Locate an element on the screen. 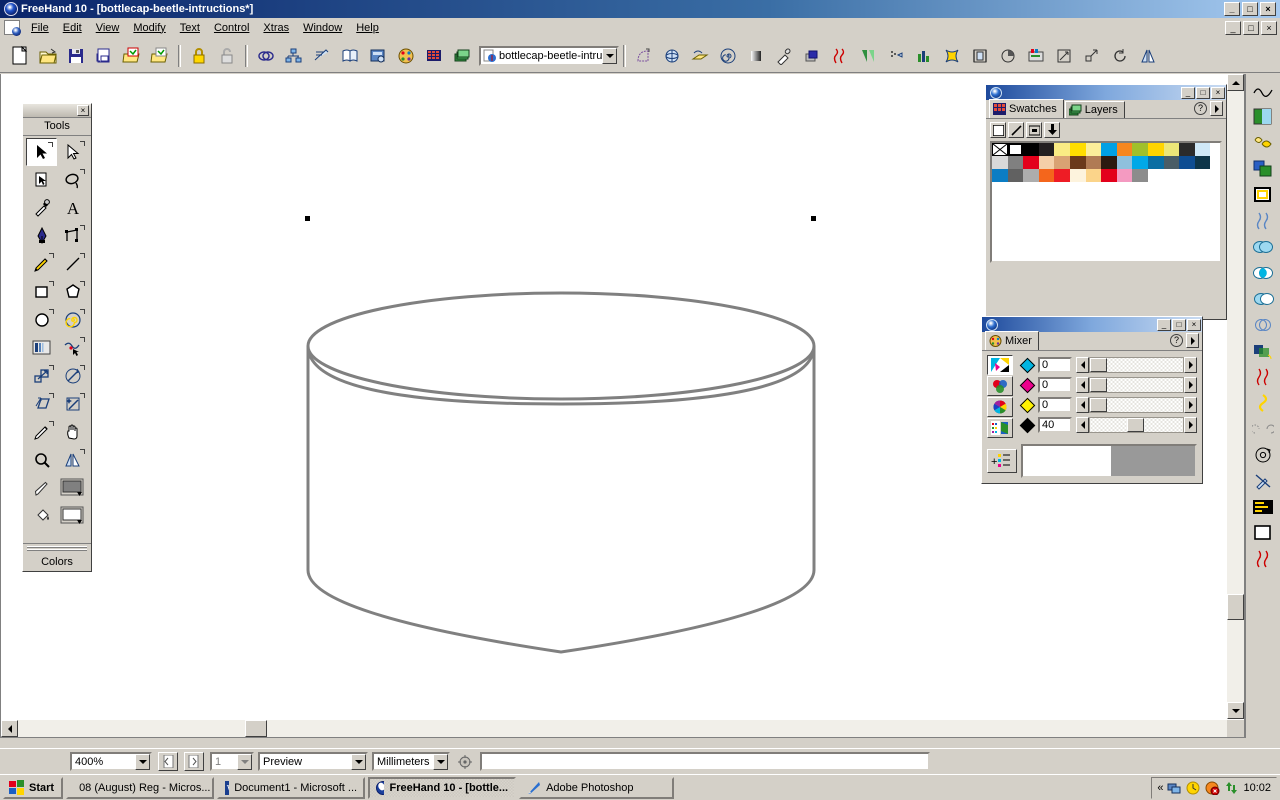 The image size is (1280, 800). transparency-button is located at coordinates (1263, 351).